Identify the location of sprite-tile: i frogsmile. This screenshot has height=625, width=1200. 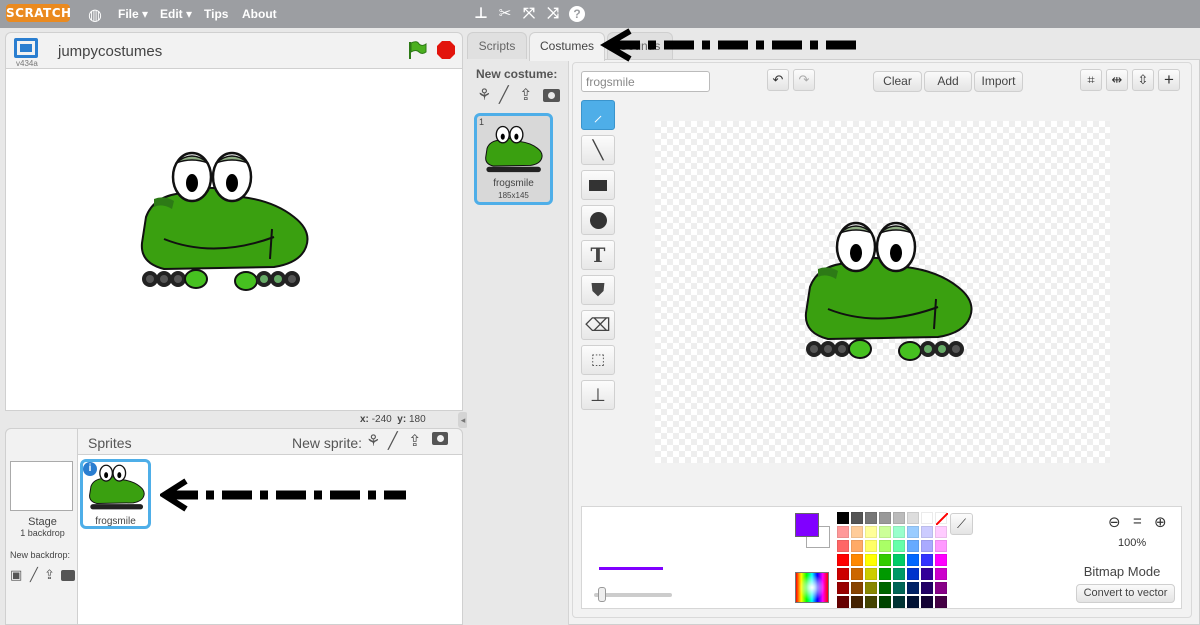
(115, 494).